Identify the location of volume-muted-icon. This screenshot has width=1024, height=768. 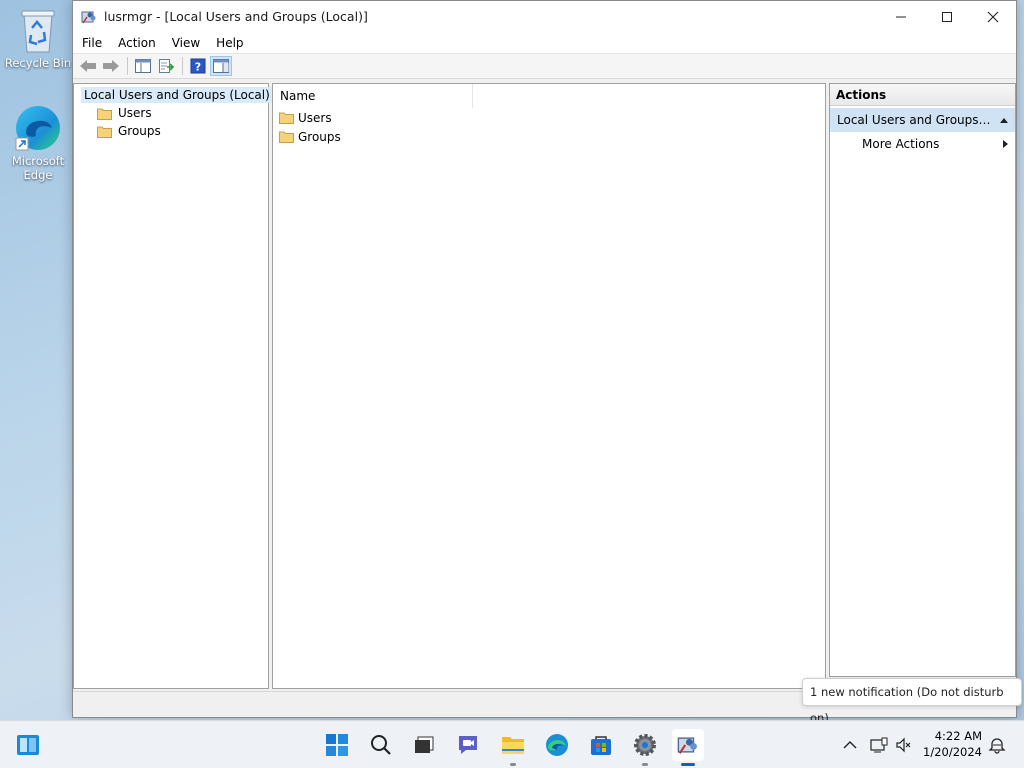
(903, 745).